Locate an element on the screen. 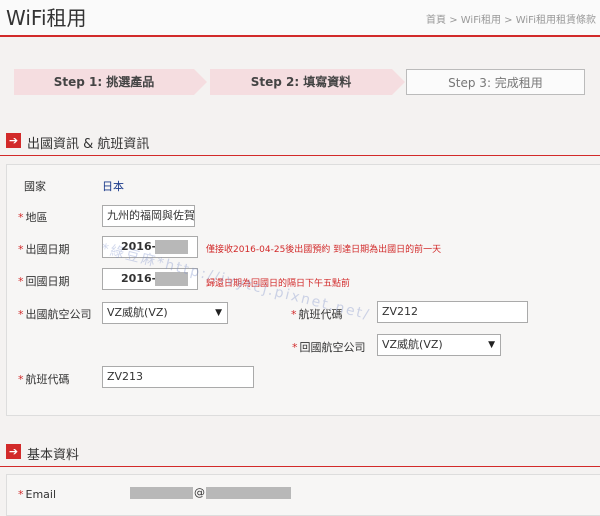 This screenshot has width=600, height=516. title-divider is located at coordinates (300, 36).